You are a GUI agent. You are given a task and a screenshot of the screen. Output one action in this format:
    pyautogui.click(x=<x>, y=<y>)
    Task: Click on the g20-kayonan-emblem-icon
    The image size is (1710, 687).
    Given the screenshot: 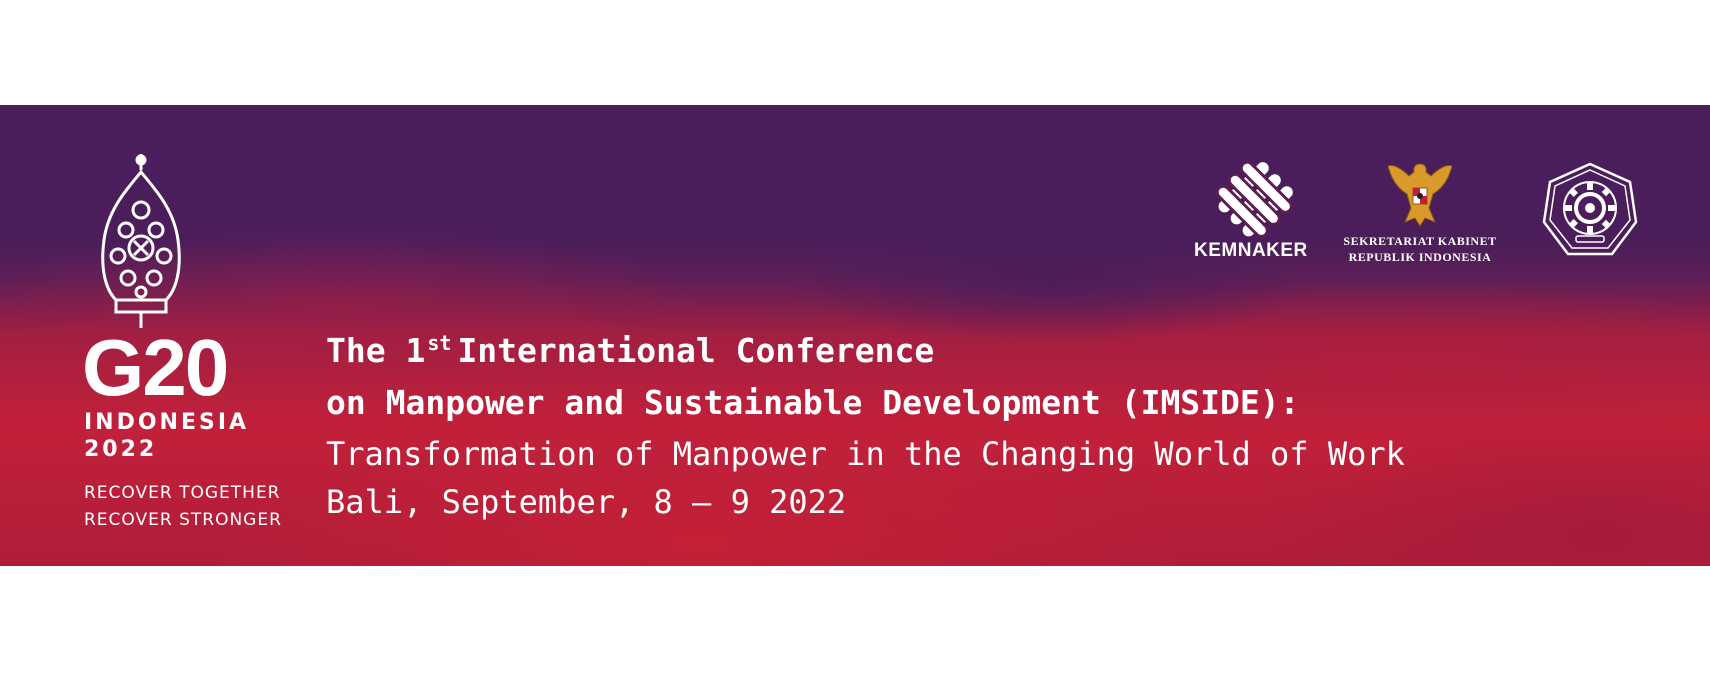 What is the action you would take?
    pyautogui.click(x=141, y=241)
    